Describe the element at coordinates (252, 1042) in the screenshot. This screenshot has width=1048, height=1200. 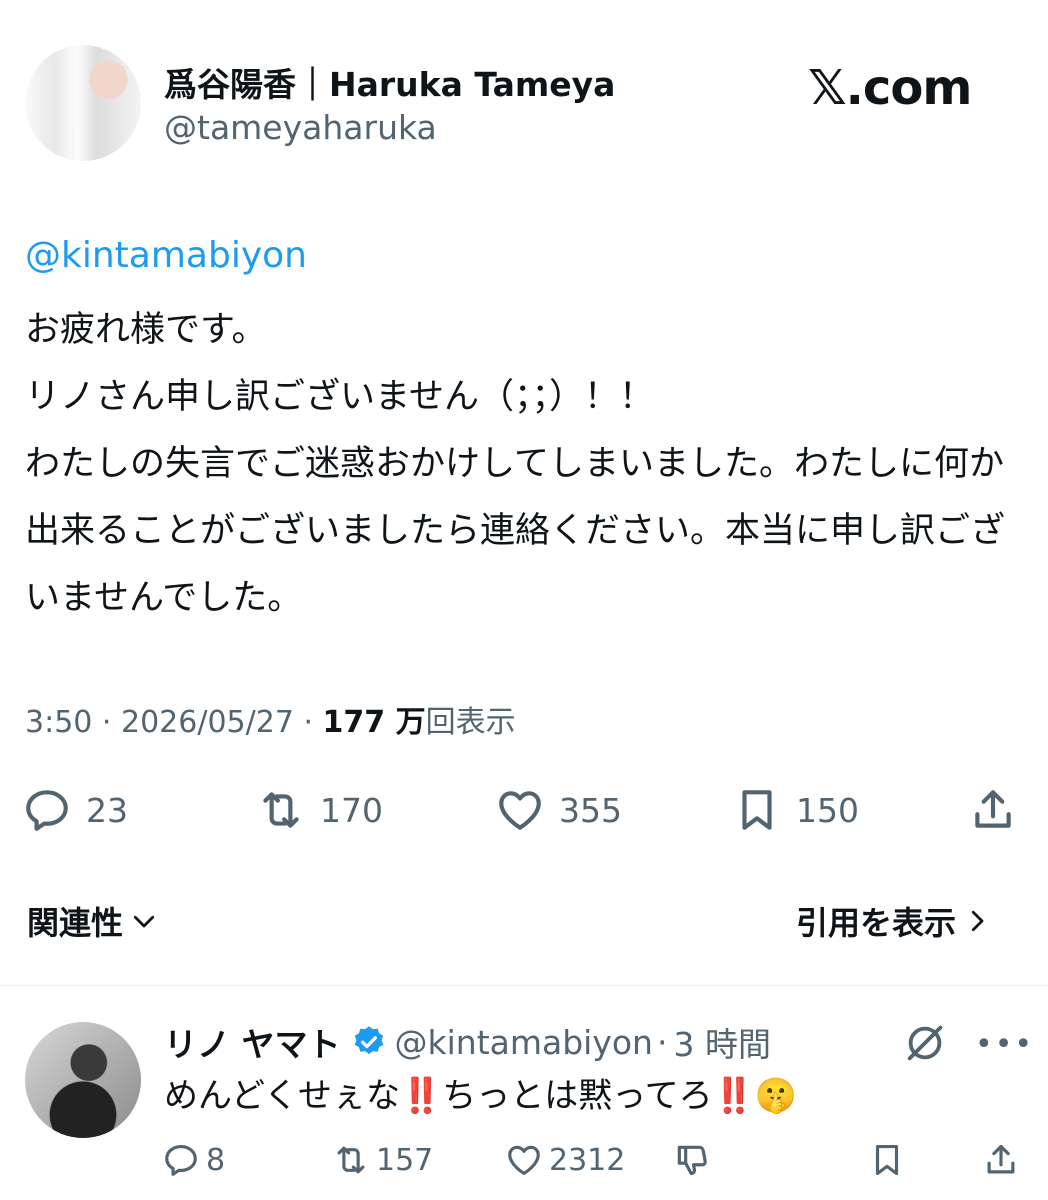
I see `reply-author-name: リノ ヤマト` at that location.